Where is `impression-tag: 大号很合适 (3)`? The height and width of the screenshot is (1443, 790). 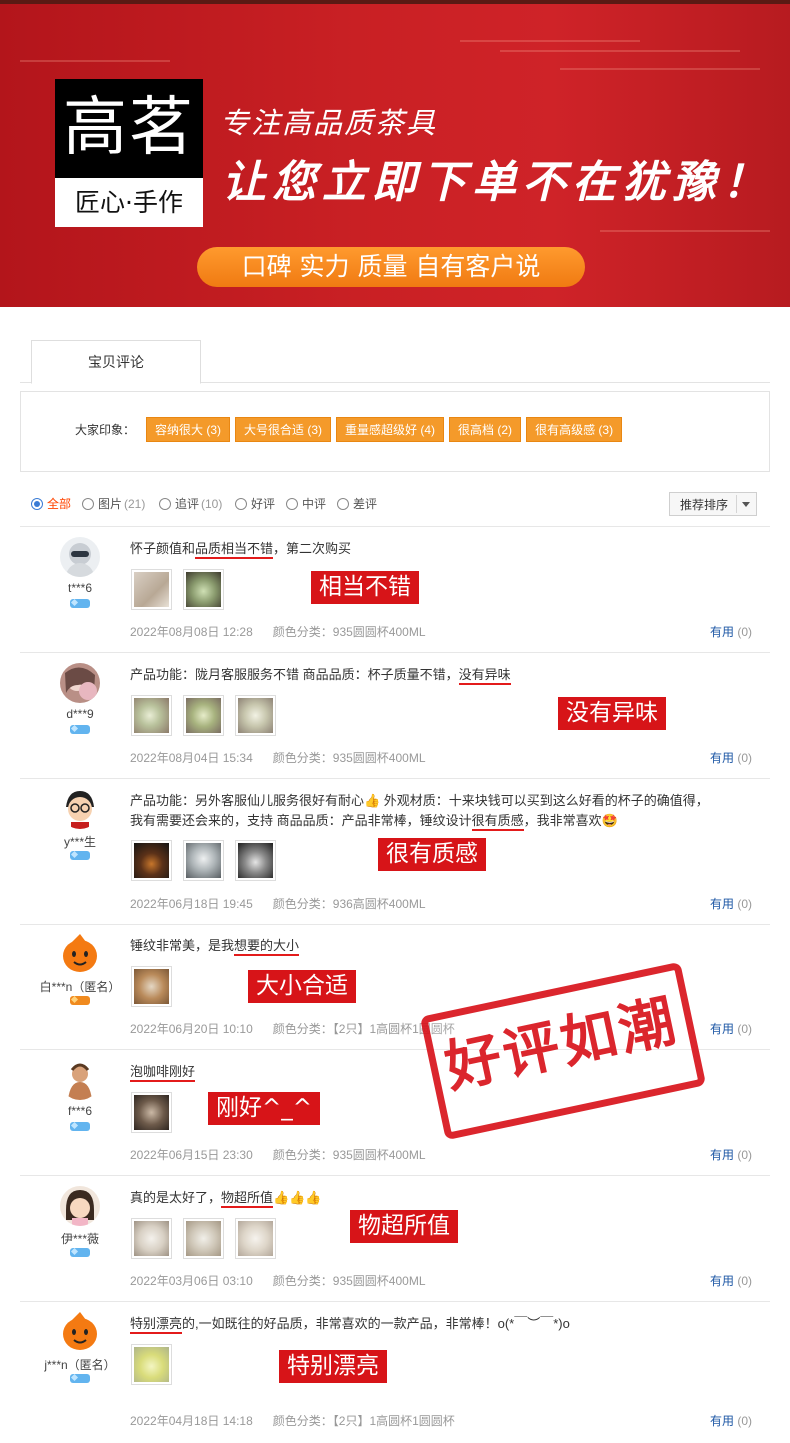
impression-tag: 大号很合适 (3) is located at coordinates (283, 429).